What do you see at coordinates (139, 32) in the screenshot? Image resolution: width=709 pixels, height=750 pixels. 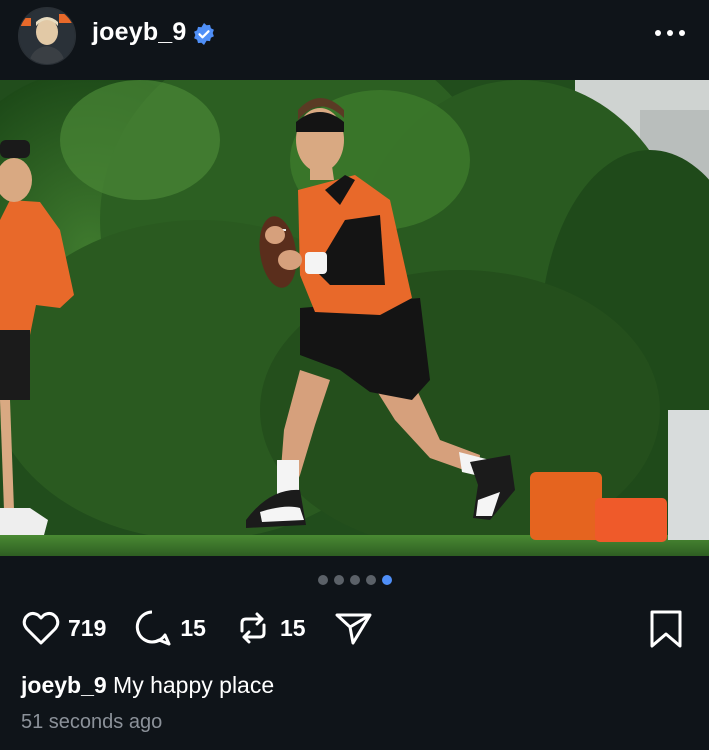 I see `post-username: joeyb_9` at bounding box center [139, 32].